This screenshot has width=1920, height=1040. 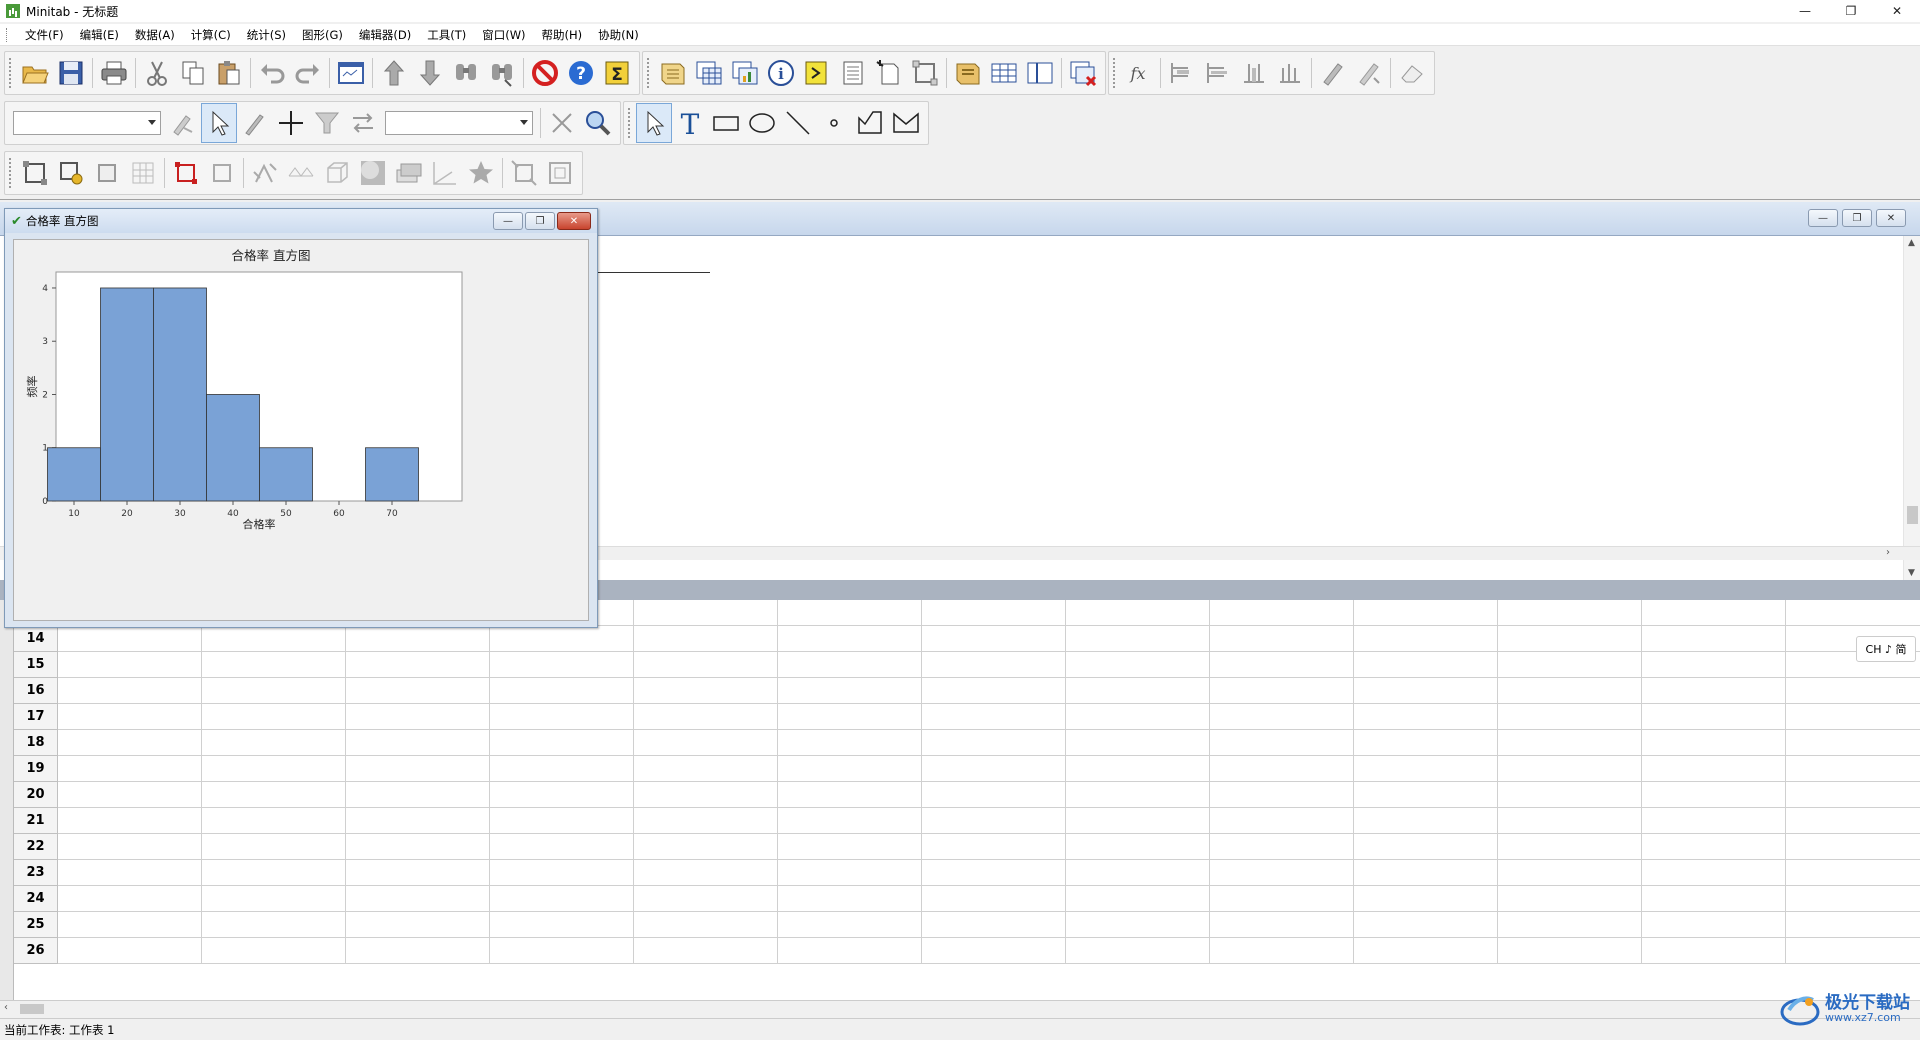 What do you see at coordinates (617, 73) in the screenshot?
I see `sigma-icon: Σ` at bounding box center [617, 73].